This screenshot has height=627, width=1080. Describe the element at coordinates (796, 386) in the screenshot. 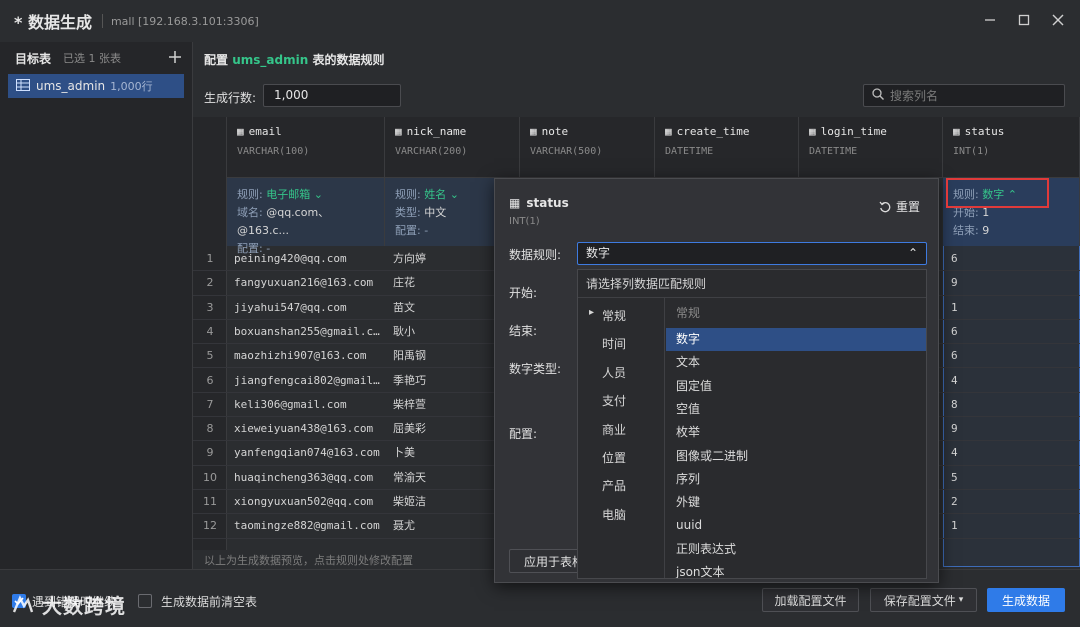

I see `rule-option: 固定值` at that location.